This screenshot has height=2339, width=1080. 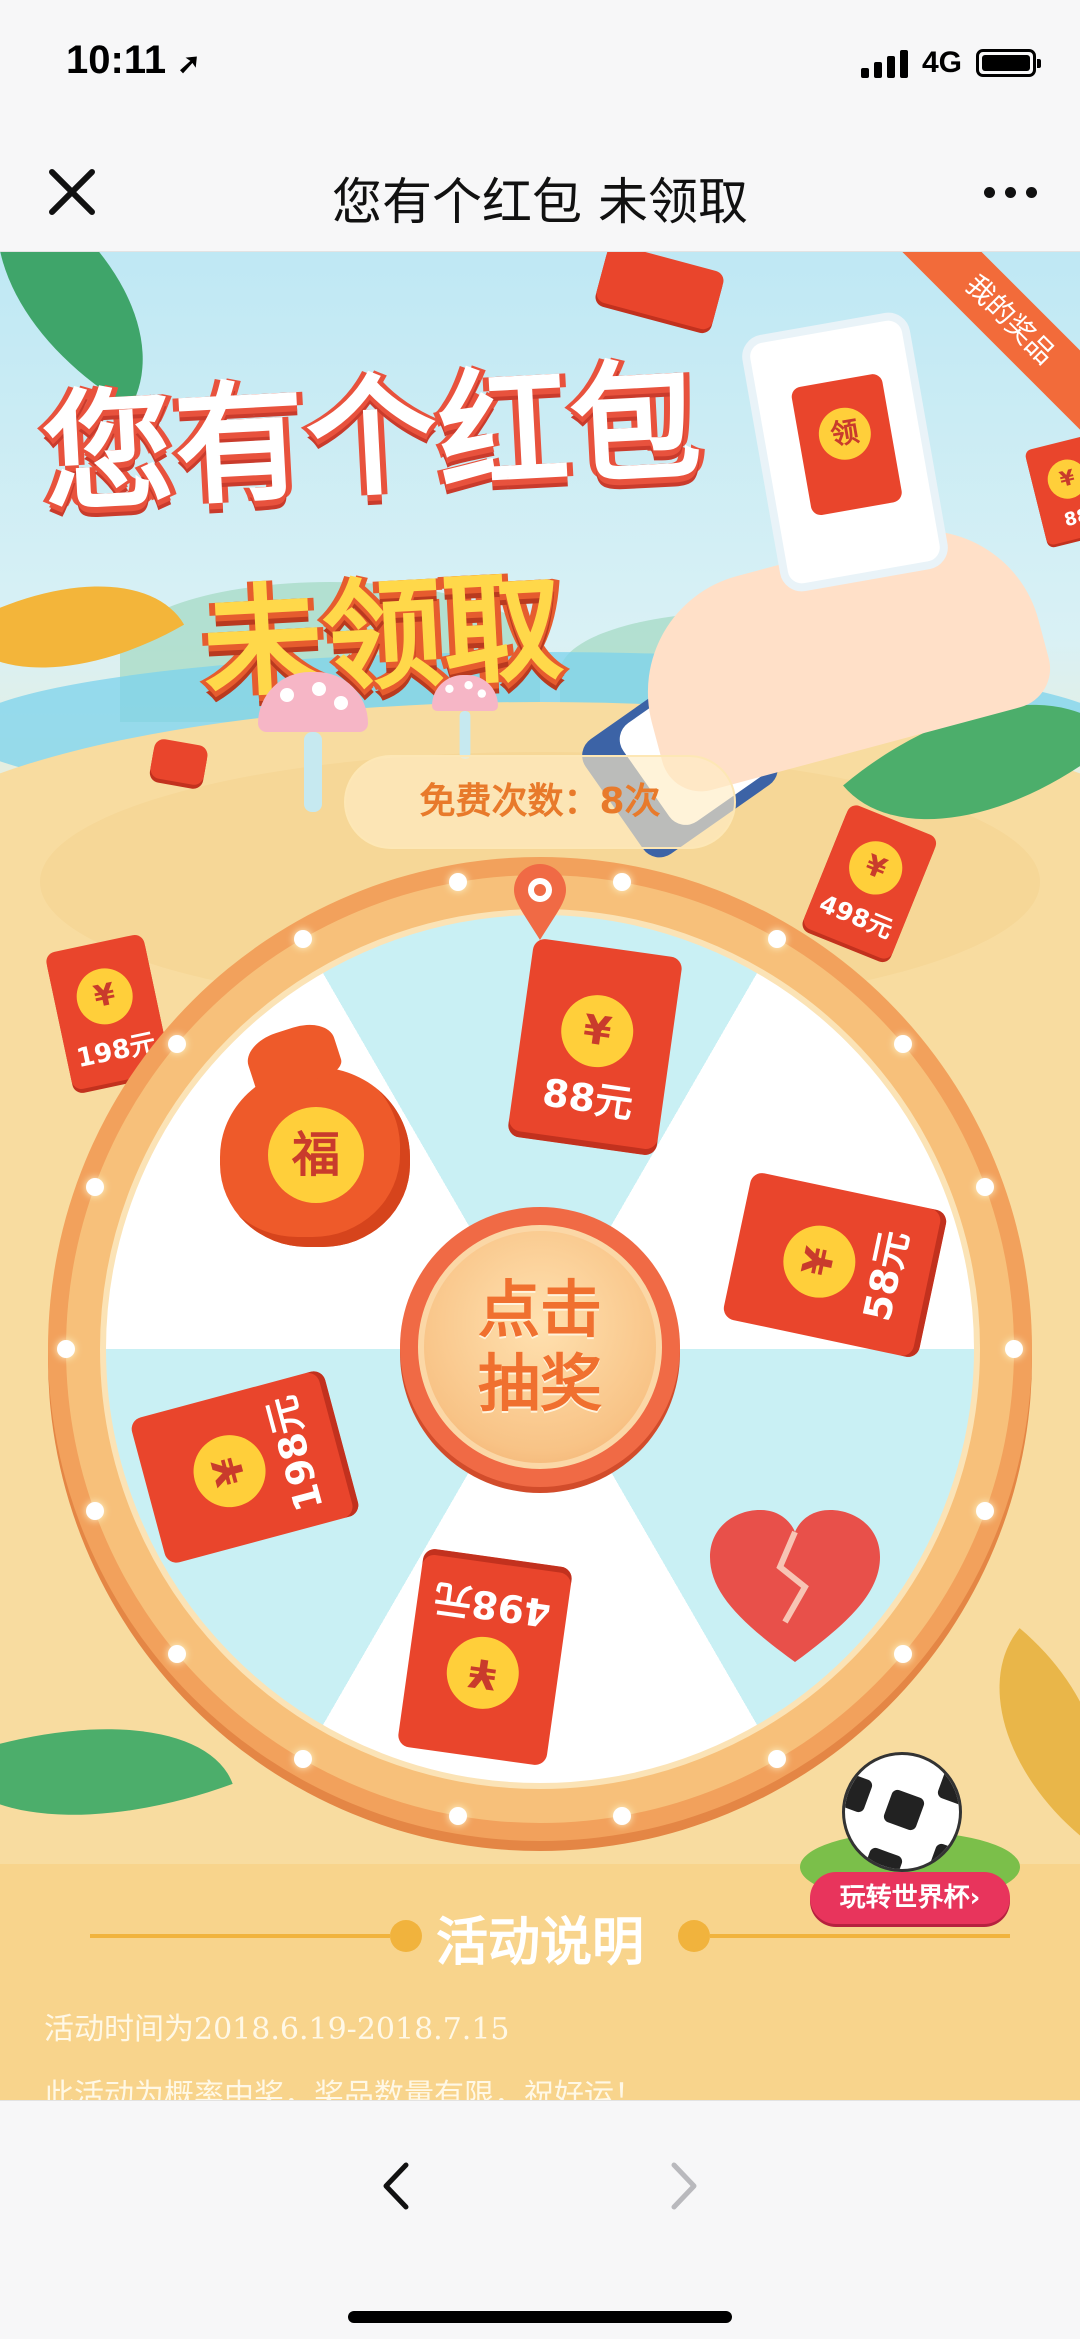 I want to click on world-cup-button: 玩转世界杯›, so click(x=910, y=1898).